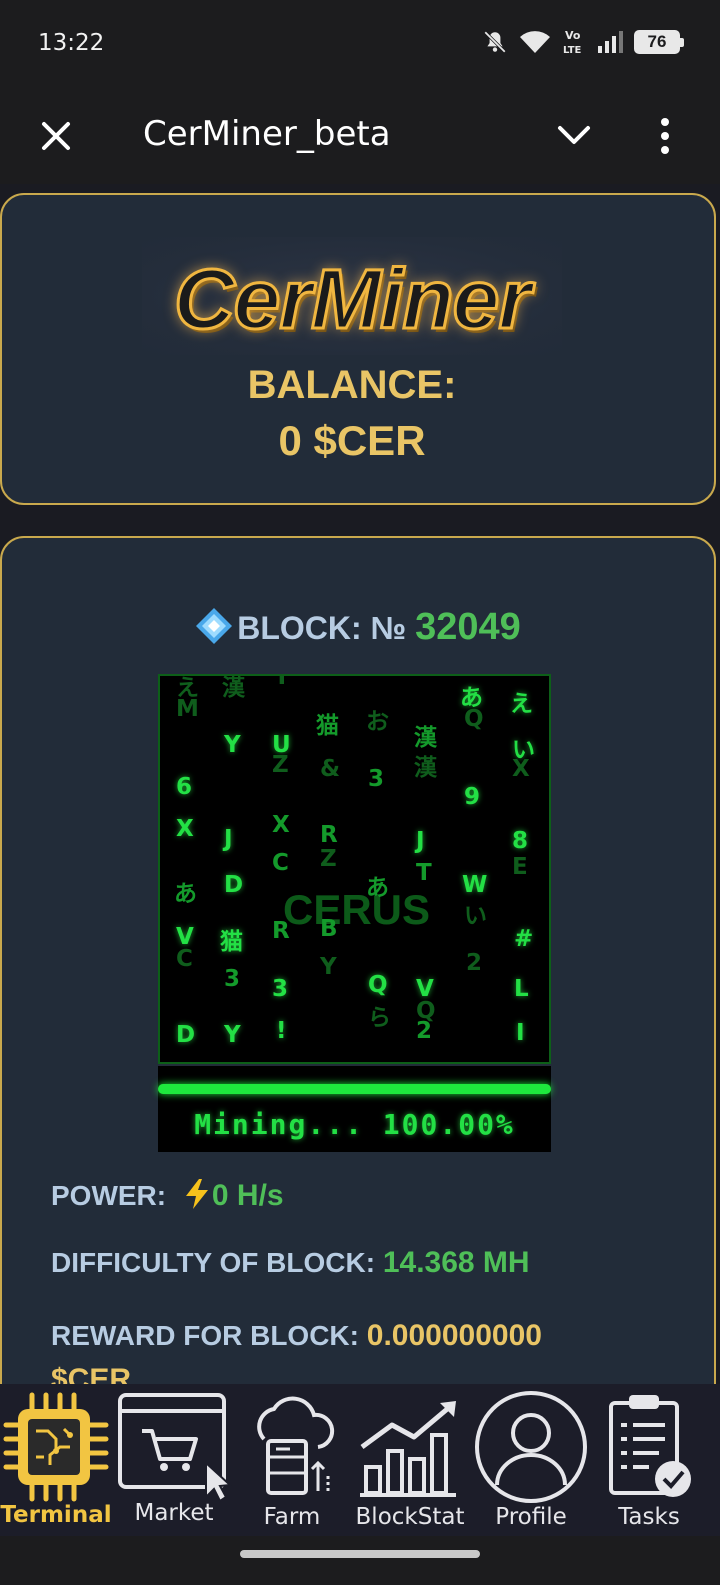 The height and width of the screenshot is (1585, 720). I want to click on mute-bell-icon, so click(495, 42).